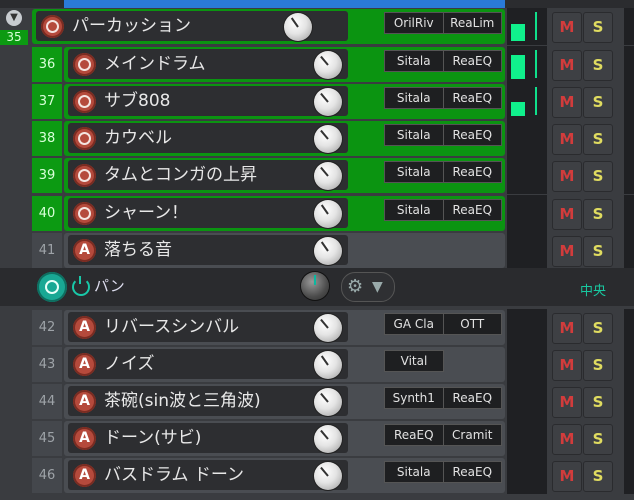 The image size is (634, 500). What do you see at coordinates (414, 398) in the screenshot?
I see `fx-slot: Synth1` at bounding box center [414, 398].